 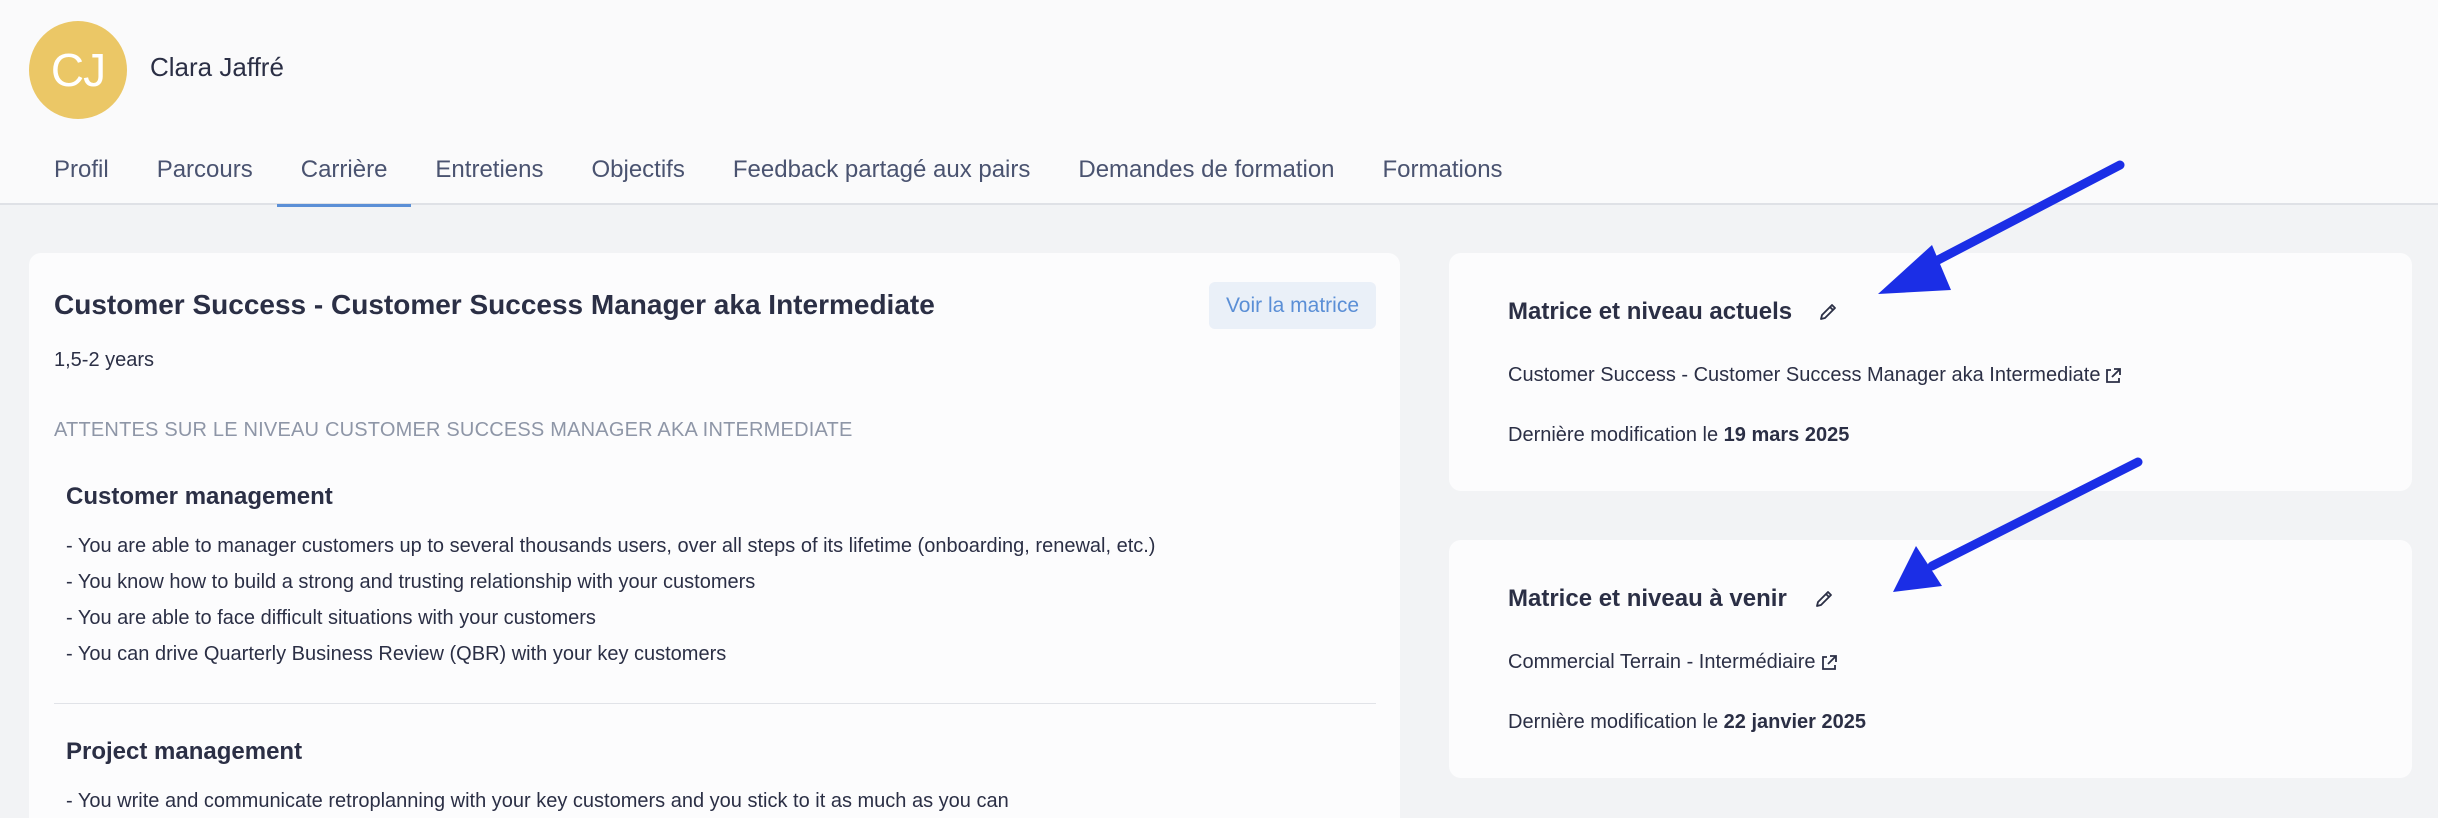 What do you see at coordinates (1650, 311) in the screenshot?
I see `current-matrix-title: Matrice et niveau actuels` at bounding box center [1650, 311].